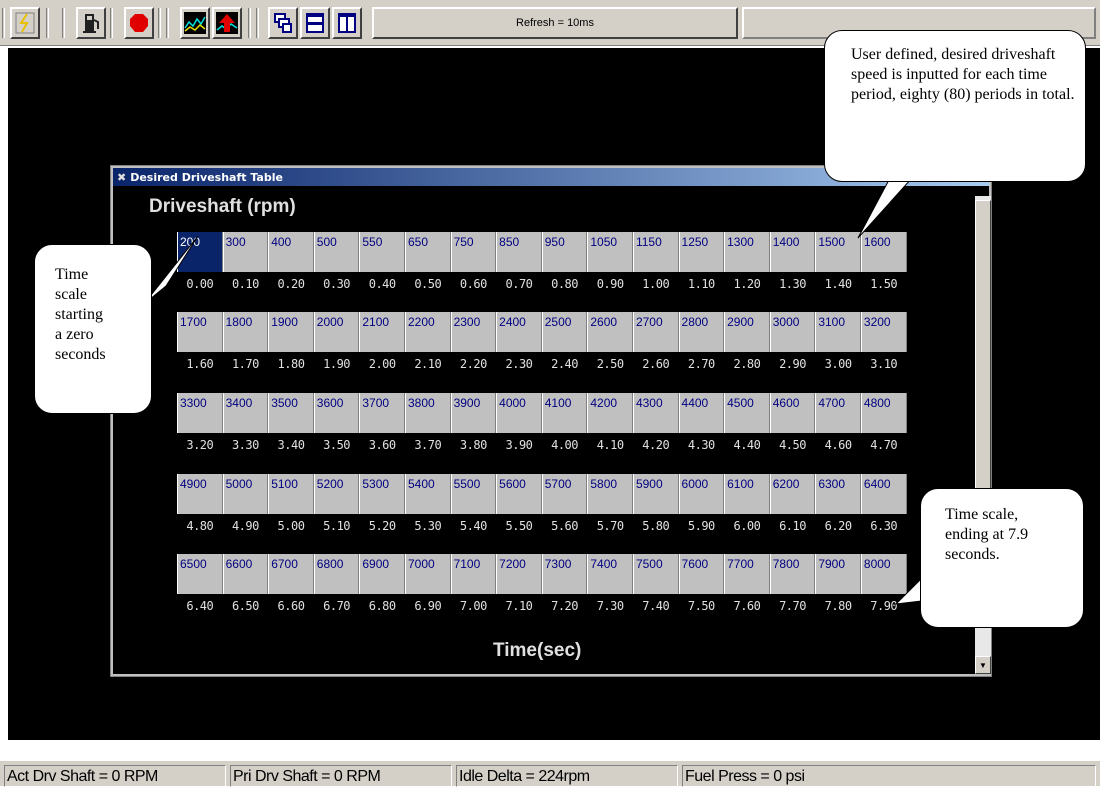 This screenshot has width=1100, height=787. Describe the element at coordinates (564, 252) in the screenshot. I see `rpm-cell: 950` at that location.